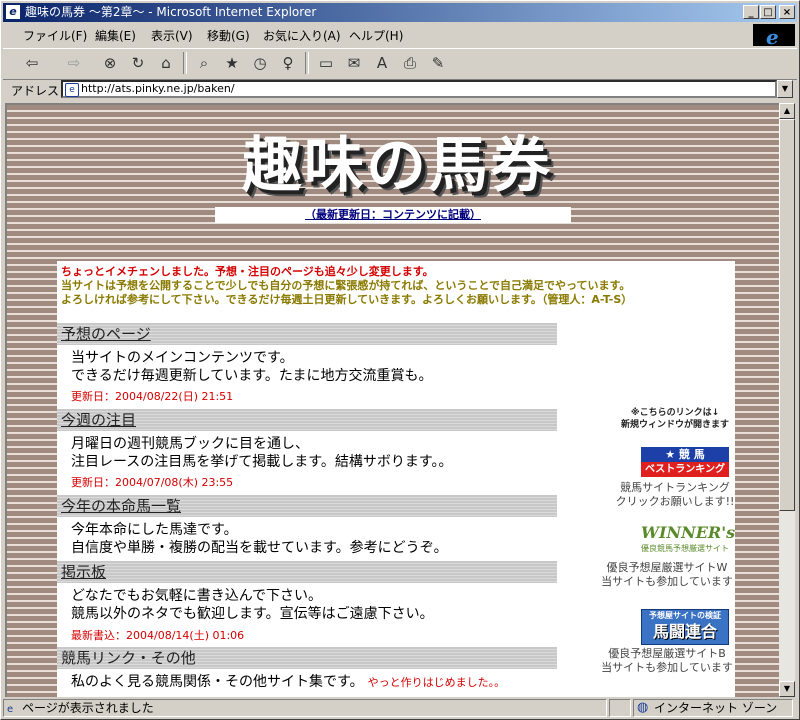  Describe the element at coordinates (787, 315) in the screenshot. I see `scroll-thumb` at that location.